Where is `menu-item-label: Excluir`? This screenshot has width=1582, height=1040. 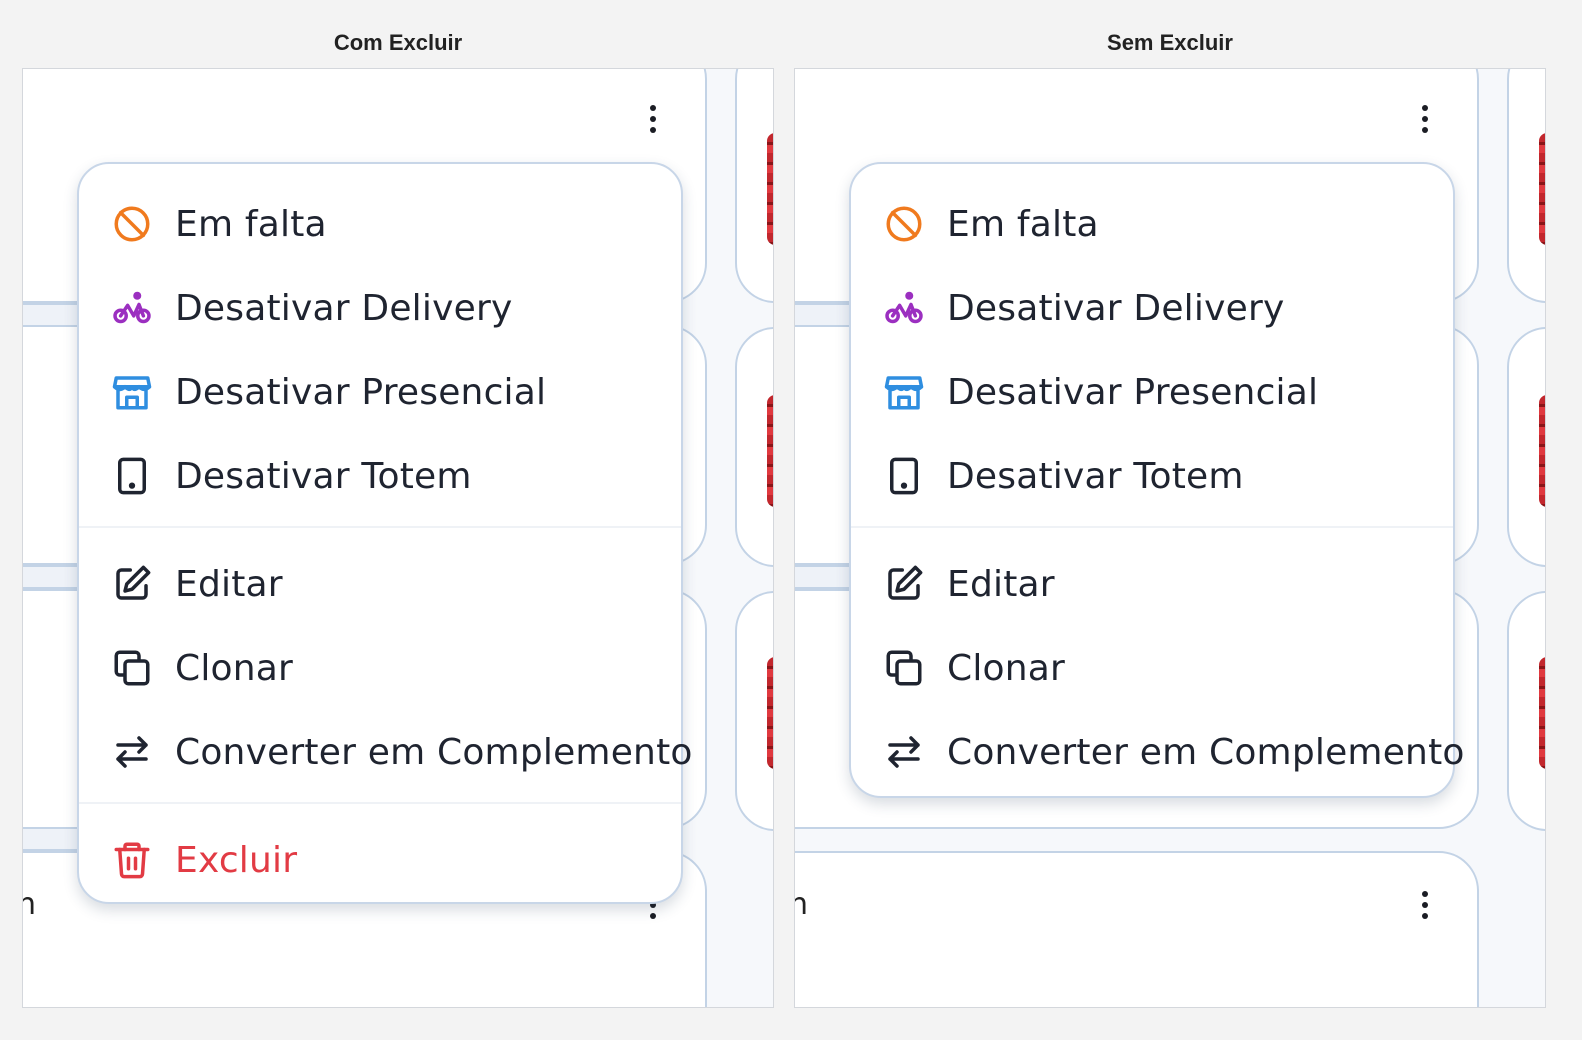 menu-item-label: Excluir is located at coordinates (236, 860).